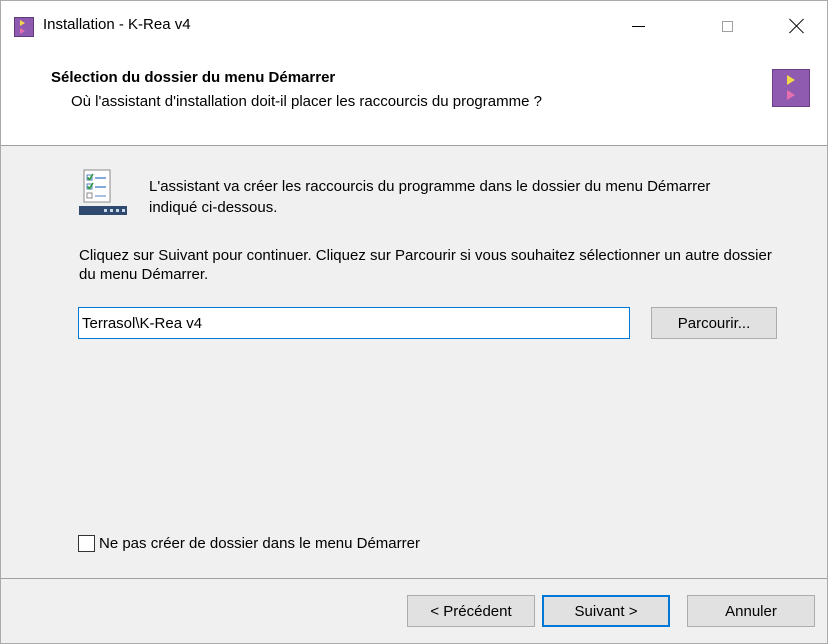  I want to click on wizard-icon, so click(791, 88).